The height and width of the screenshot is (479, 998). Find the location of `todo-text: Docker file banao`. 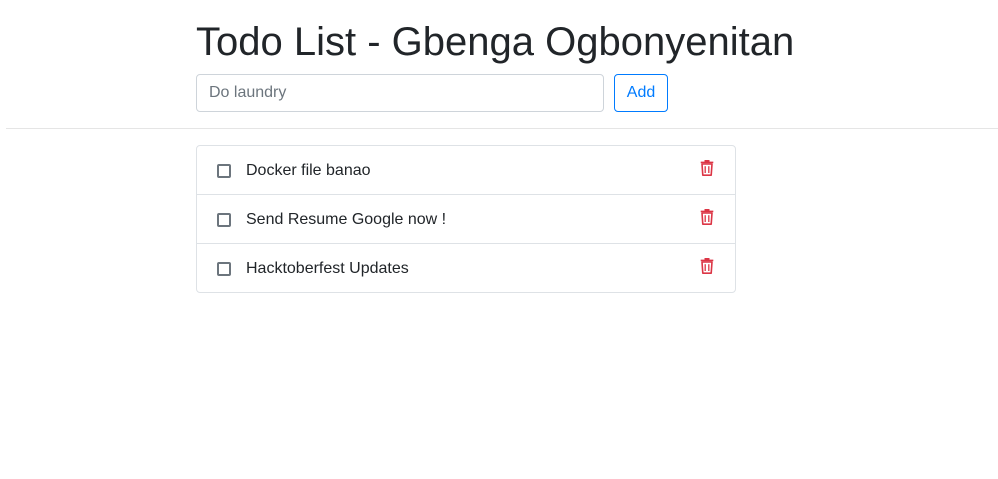

todo-text: Docker file banao is located at coordinates (308, 170).